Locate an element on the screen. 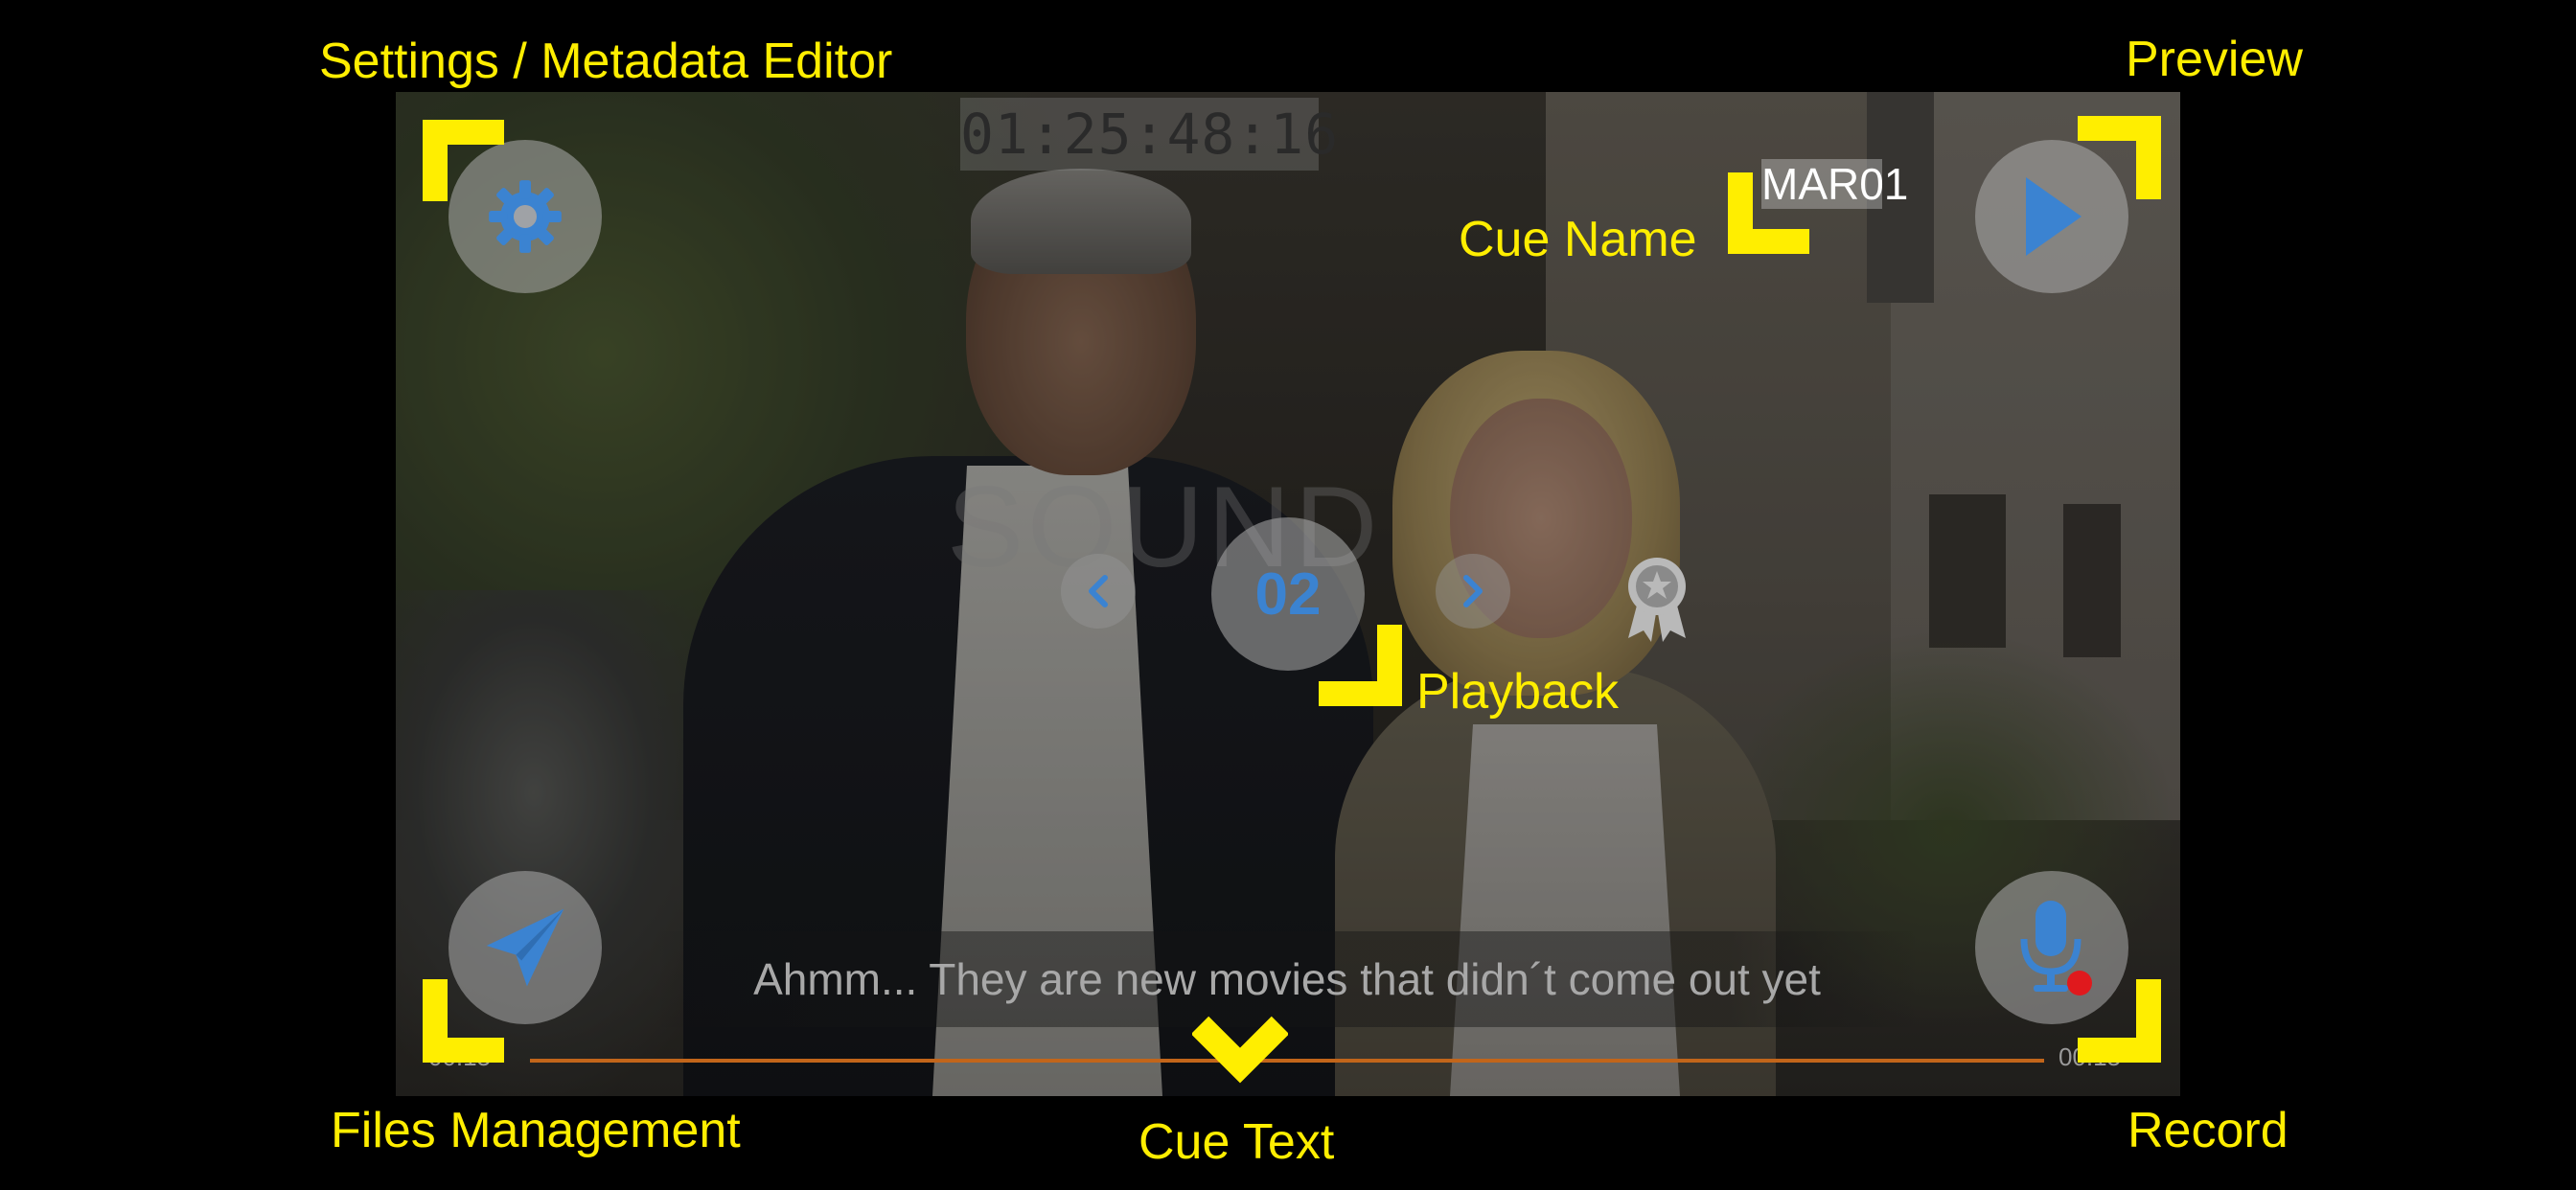 This screenshot has width=2576, height=1190. chevron-left-icon is located at coordinates (1098, 591).